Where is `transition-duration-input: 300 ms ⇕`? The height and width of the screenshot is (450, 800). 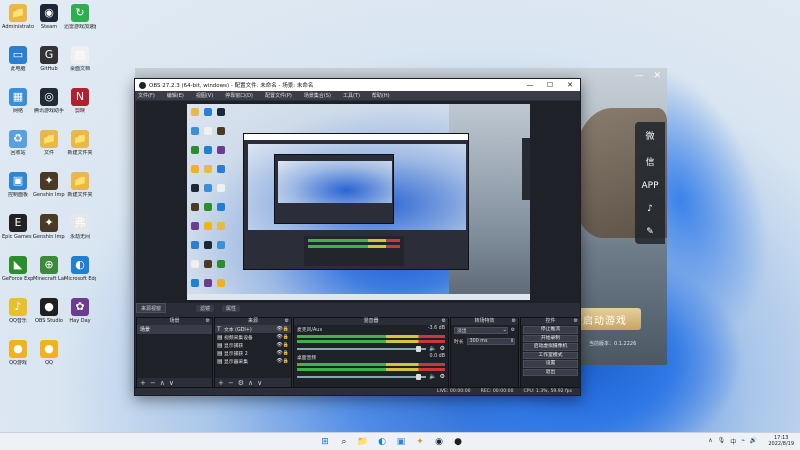 transition-duration-input: 300 ms ⇕ is located at coordinates (490, 341).